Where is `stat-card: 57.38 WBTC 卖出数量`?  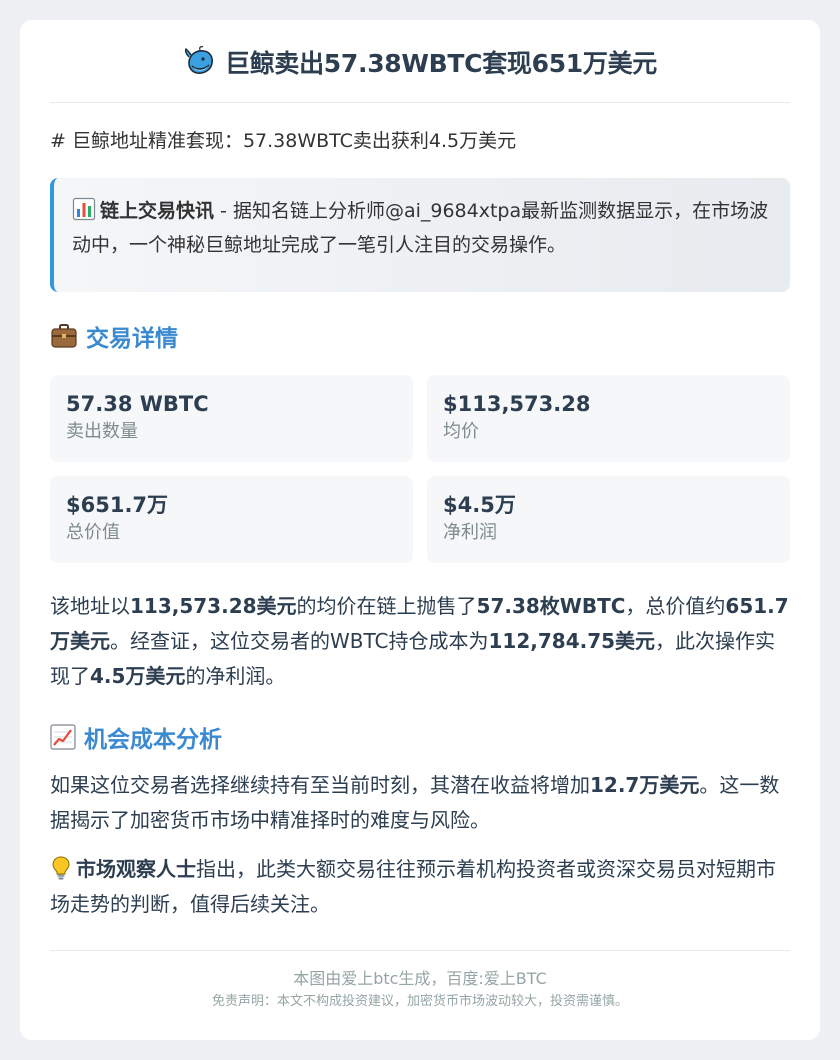 stat-card: 57.38 WBTC 卖出数量 is located at coordinates (231, 418).